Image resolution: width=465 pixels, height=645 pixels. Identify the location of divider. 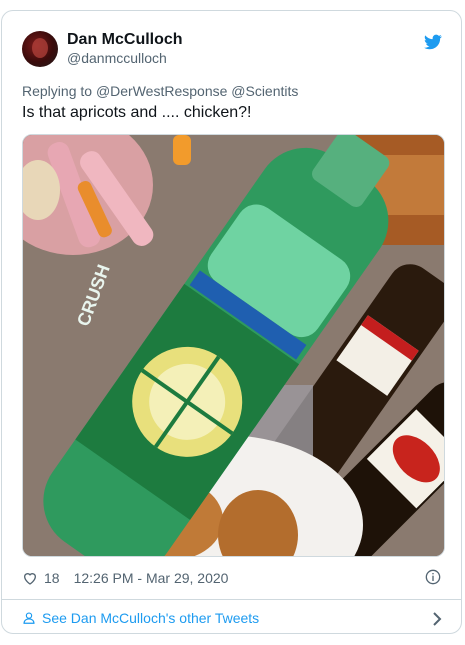
(231, 599).